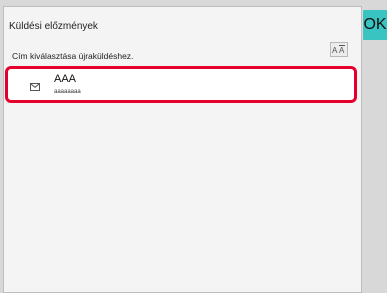 The image size is (387, 293). What do you see at coordinates (53, 26) in the screenshot?
I see `page-title: Küldési előzmények` at bounding box center [53, 26].